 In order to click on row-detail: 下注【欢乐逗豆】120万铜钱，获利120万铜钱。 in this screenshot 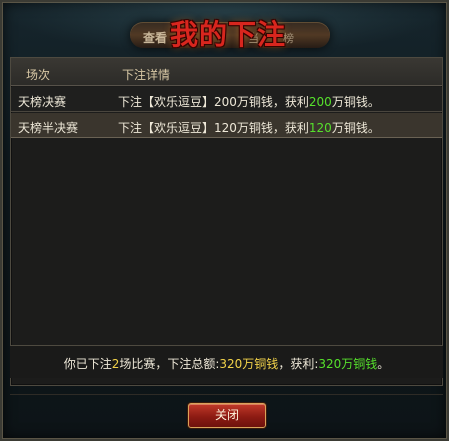, I will do `click(249, 127)`.